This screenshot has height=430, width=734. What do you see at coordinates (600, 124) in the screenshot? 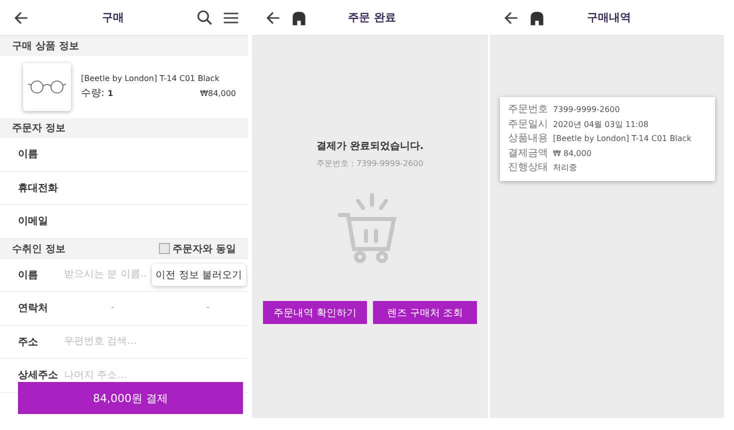
I see `detail-value: 2020년 04월 03일 11:08` at bounding box center [600, 124].